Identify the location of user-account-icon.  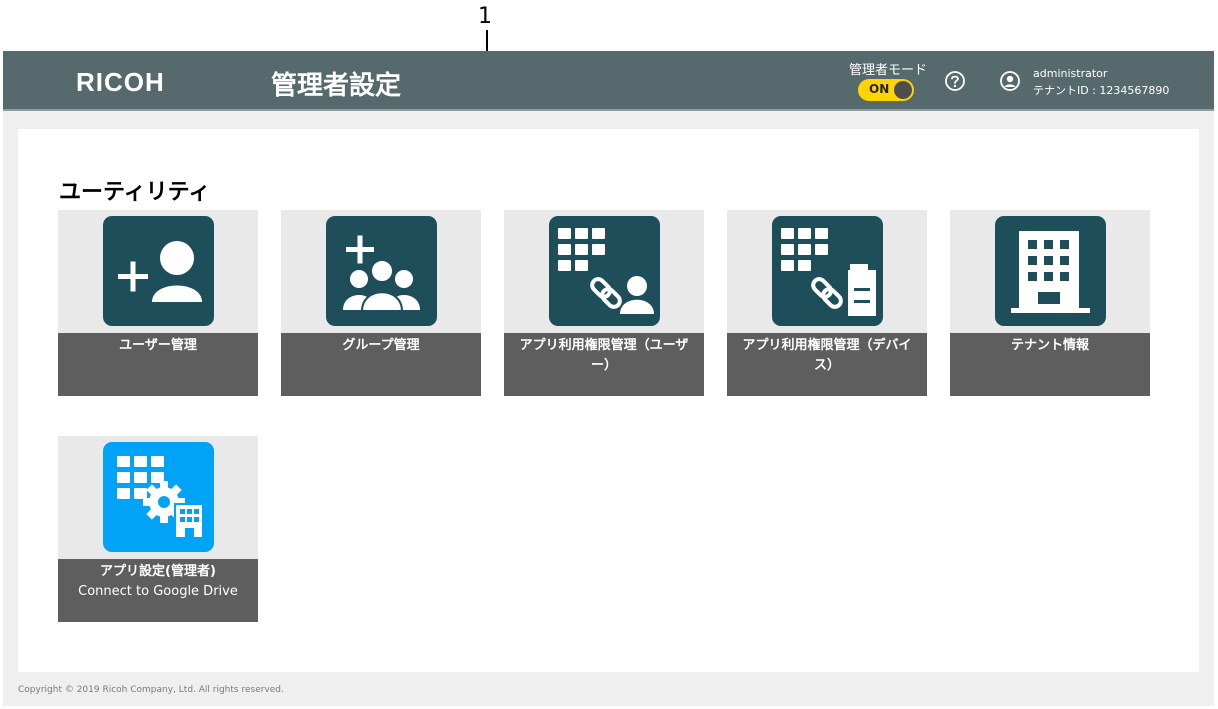
(1010, 81).